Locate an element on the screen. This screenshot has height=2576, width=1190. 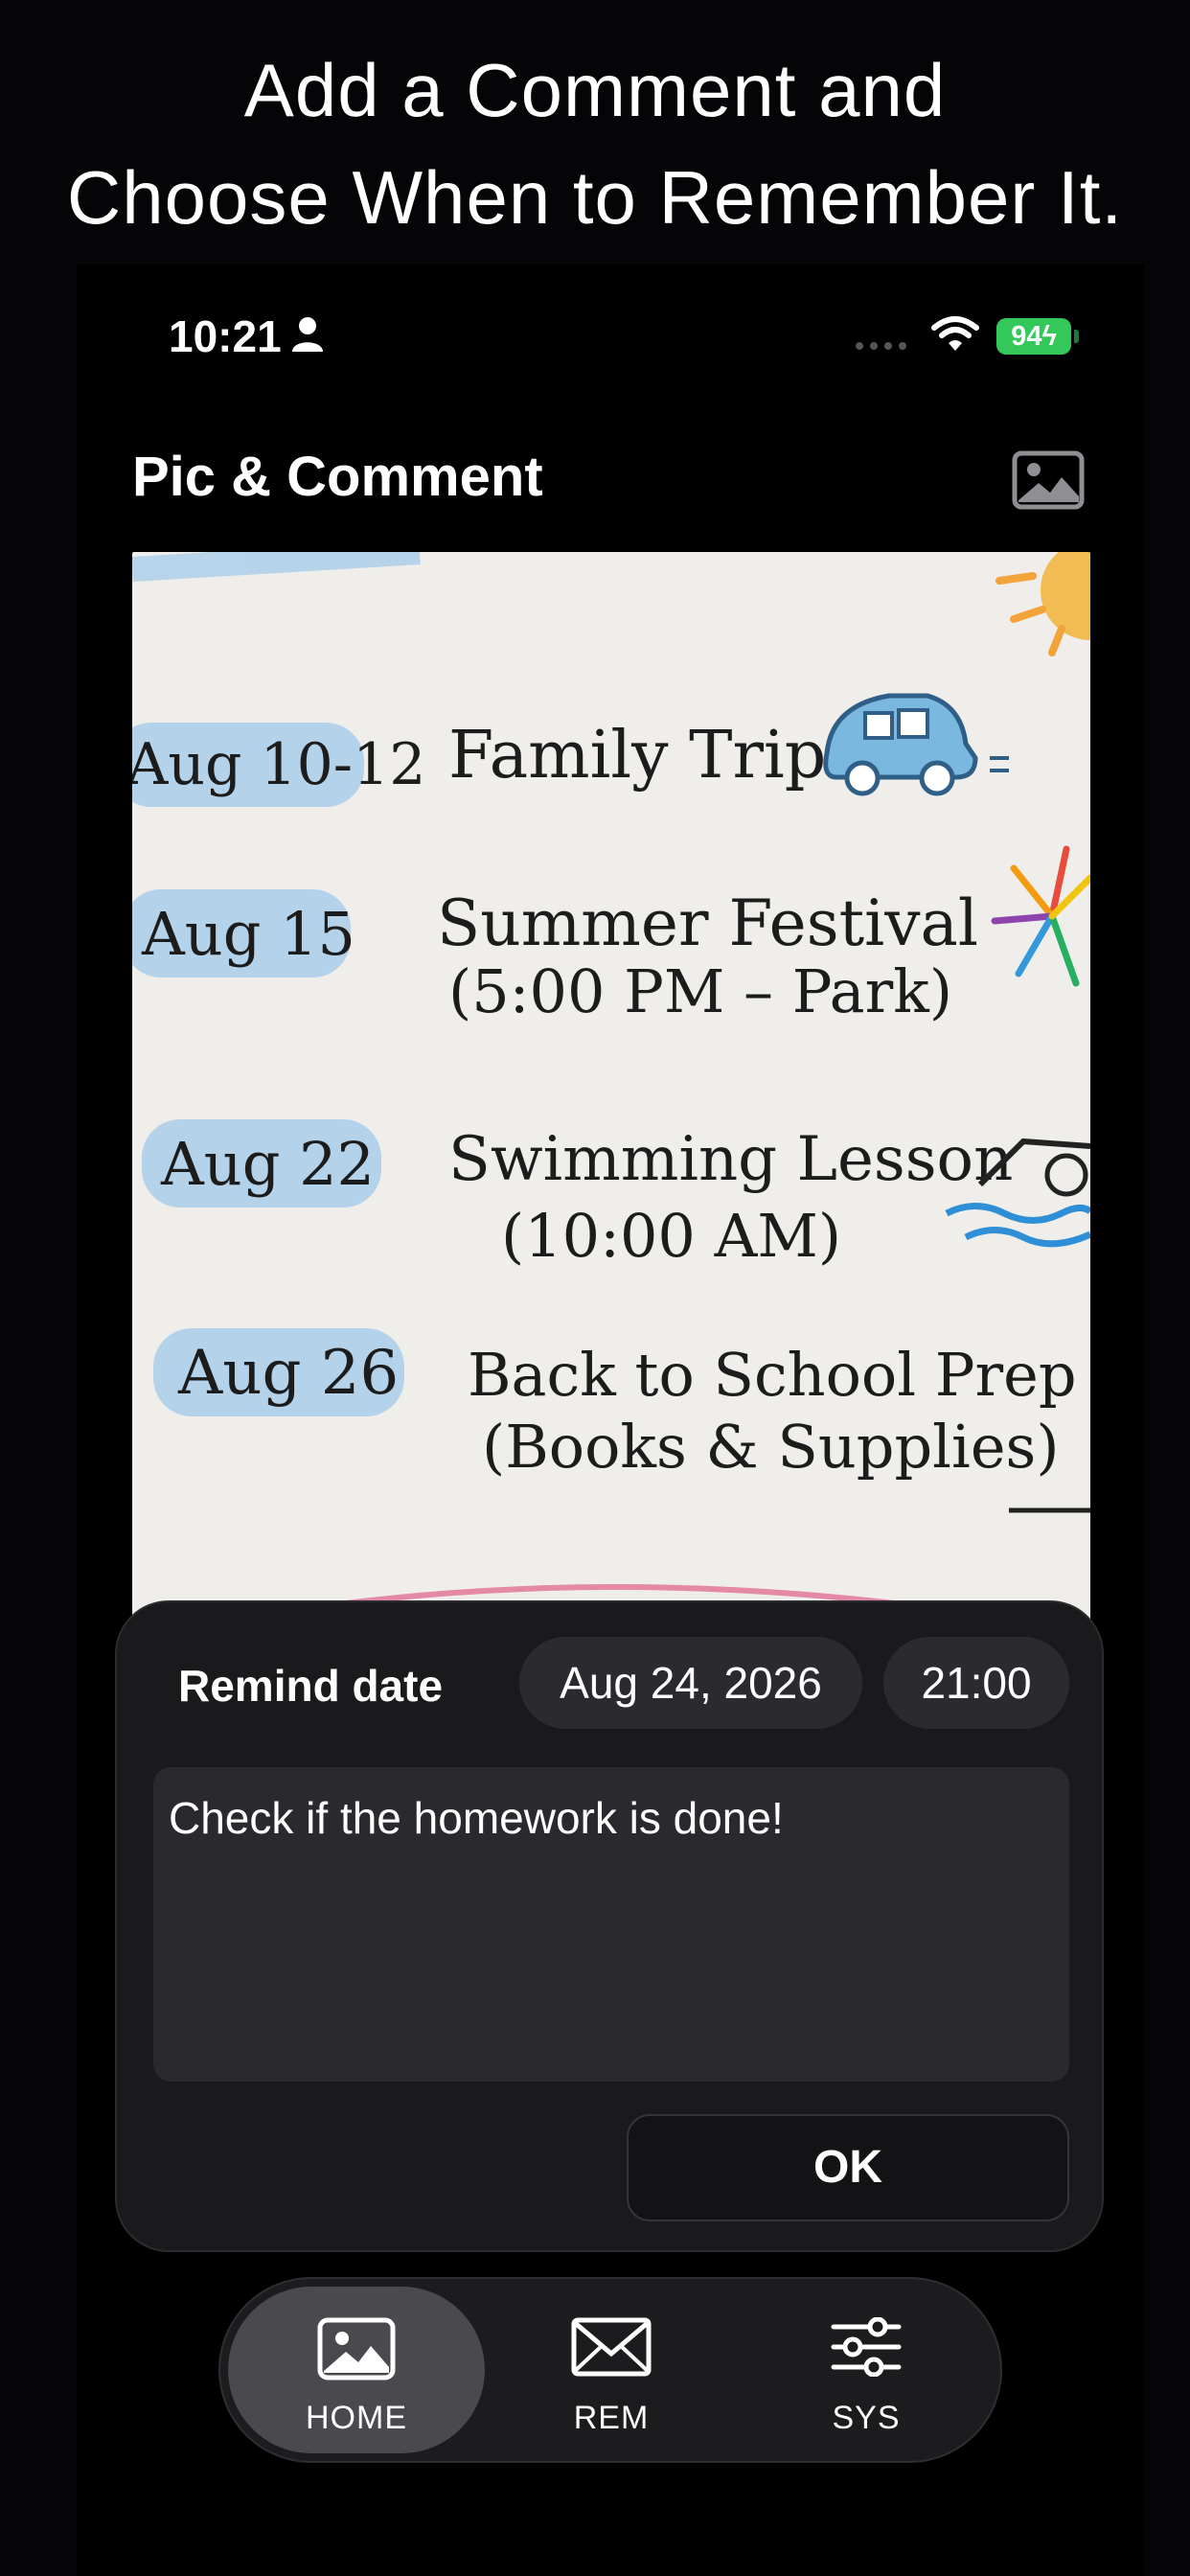
battery-level: 94 is located at coordinates (1027, 336).